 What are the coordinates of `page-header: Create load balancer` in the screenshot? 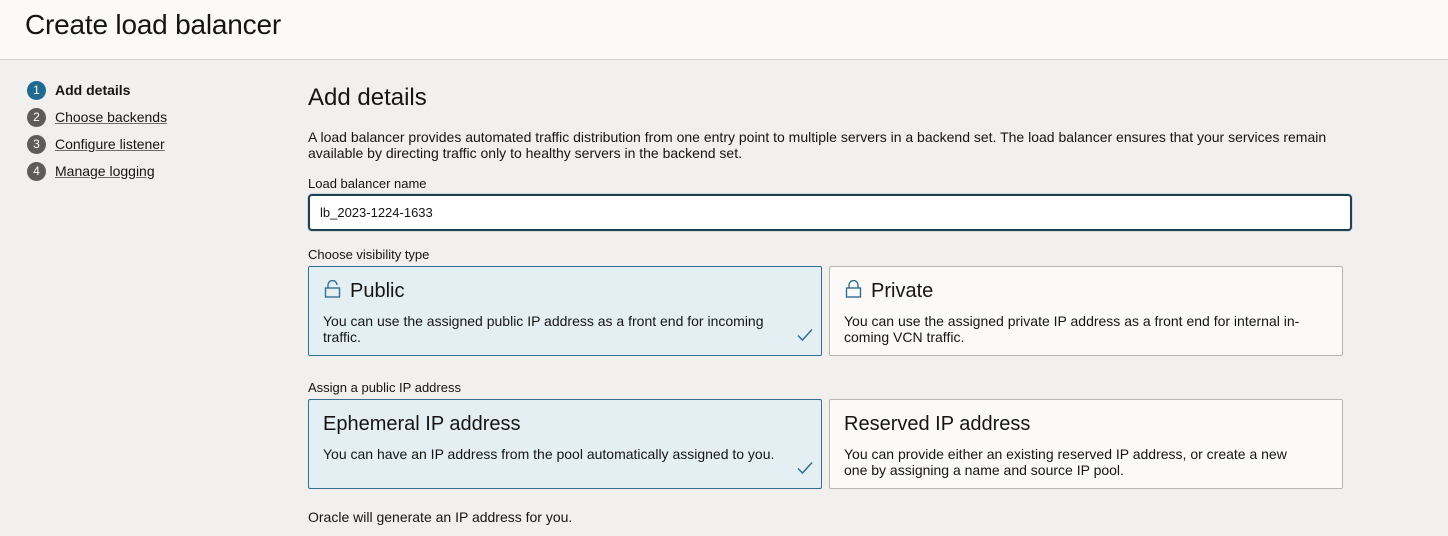 It's located at (724, 30).